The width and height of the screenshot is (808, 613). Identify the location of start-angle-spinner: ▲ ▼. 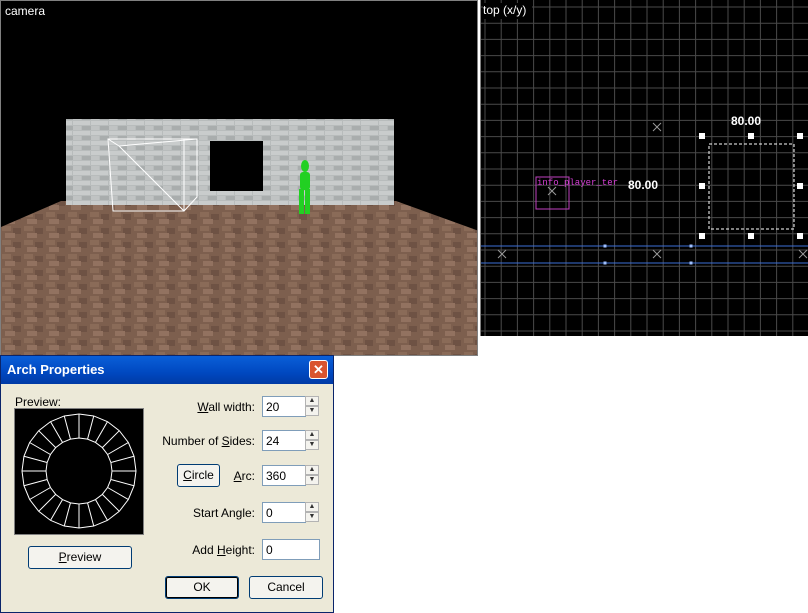
(312, 512).